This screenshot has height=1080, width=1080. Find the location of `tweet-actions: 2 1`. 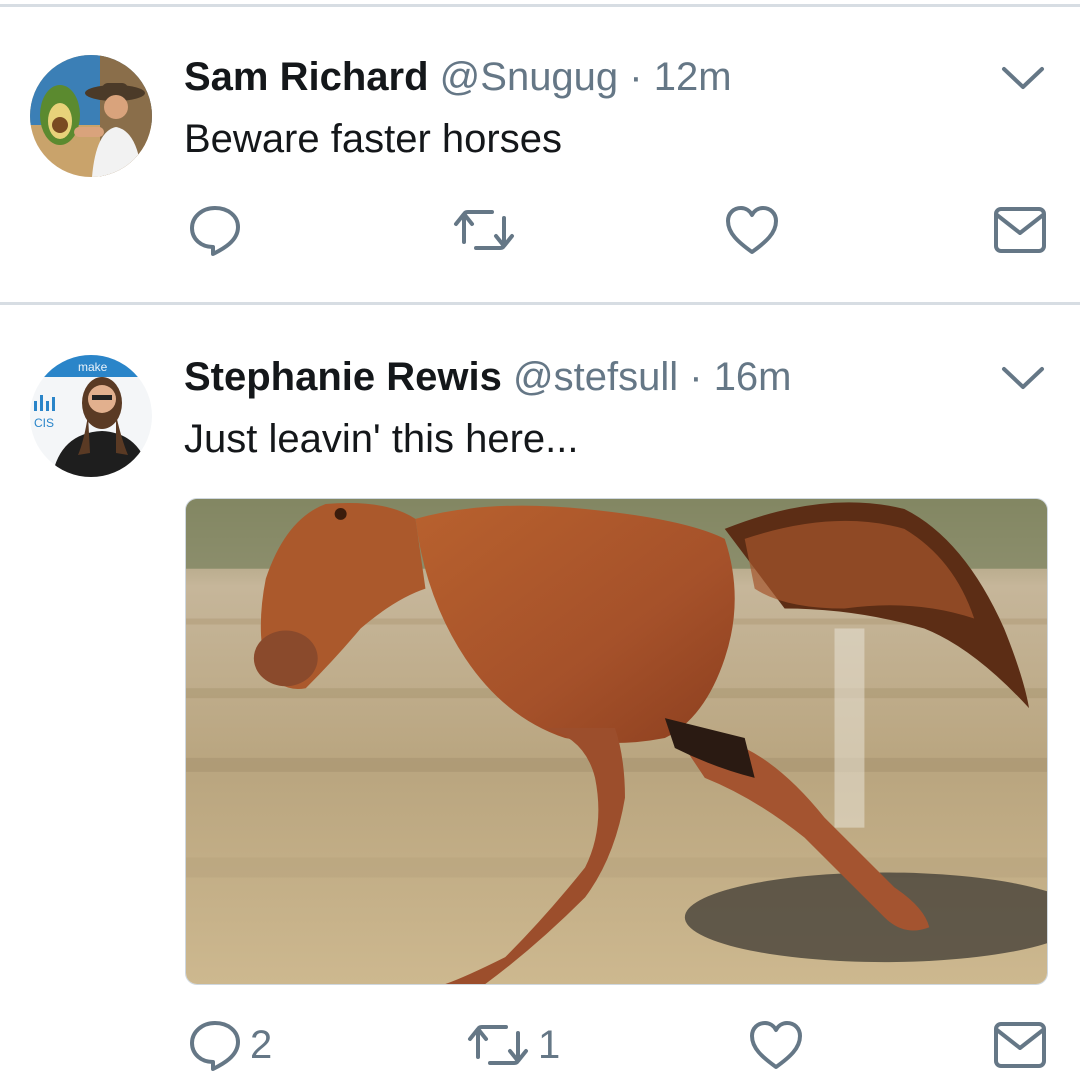

tweet-actions: 2 1 is located at coordinates (540, 1045).